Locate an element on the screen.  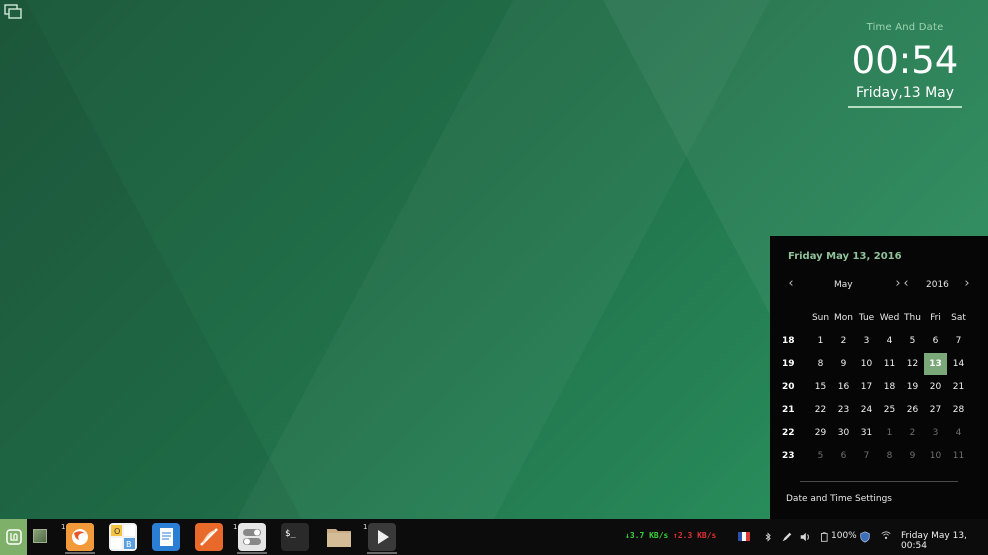
network-signal-icon is located at coordinates (886, 537).